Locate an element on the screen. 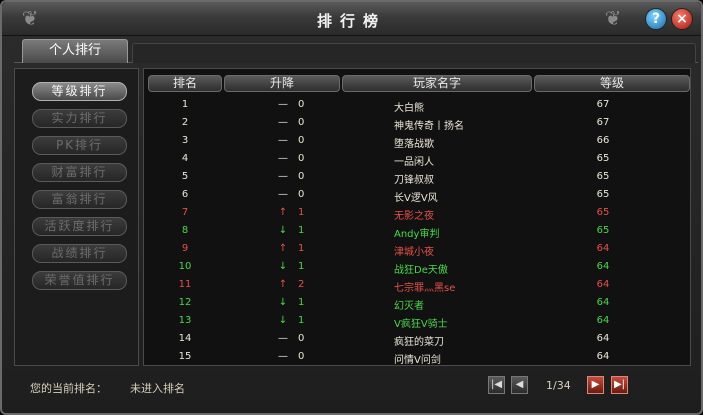 The width and height of the screenshot is (703, 415). rank-cell: 9 is located at coordinates (185, 248).